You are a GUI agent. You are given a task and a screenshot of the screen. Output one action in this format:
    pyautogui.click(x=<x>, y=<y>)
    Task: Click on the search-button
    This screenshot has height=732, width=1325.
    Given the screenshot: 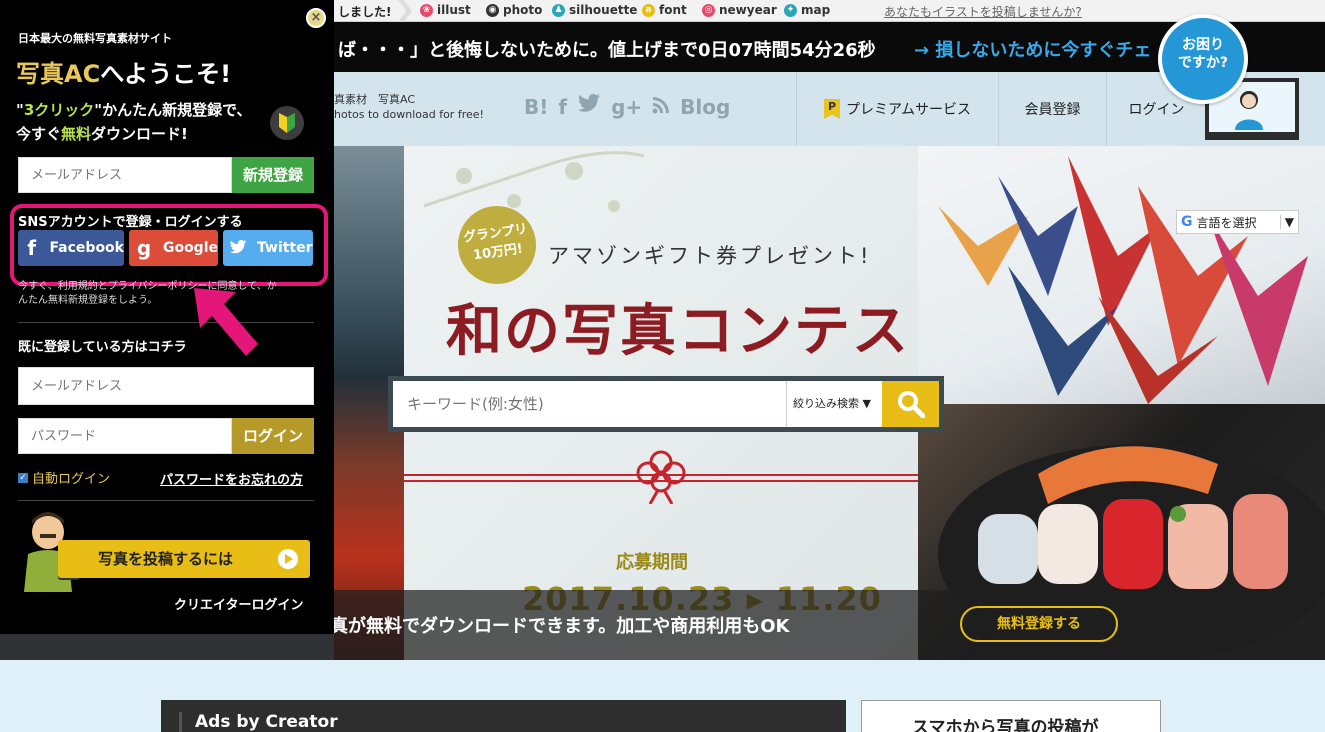 What is the action you would take?
    pyautogui.click(x=910, y=404)
    